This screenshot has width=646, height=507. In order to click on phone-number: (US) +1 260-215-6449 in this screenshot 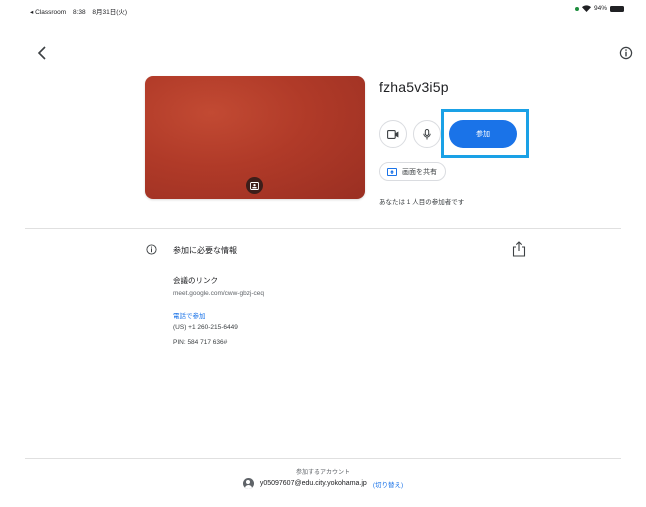, I will do `click(205, 327)`.